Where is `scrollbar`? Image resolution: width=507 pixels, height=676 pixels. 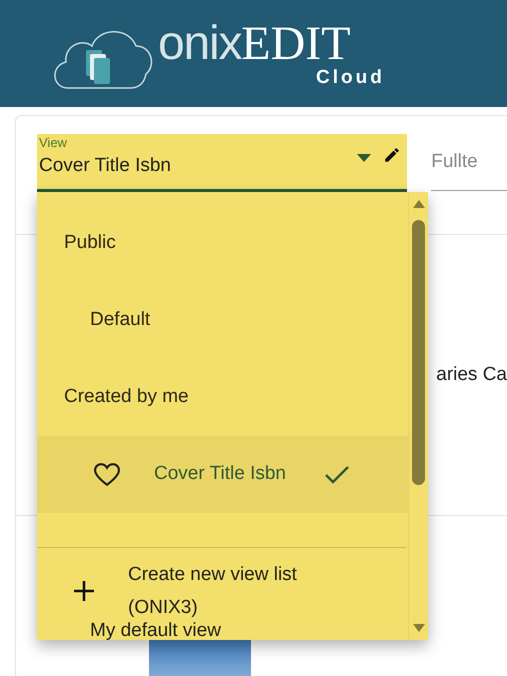 scrollbar is located at coordinates (418, 416).